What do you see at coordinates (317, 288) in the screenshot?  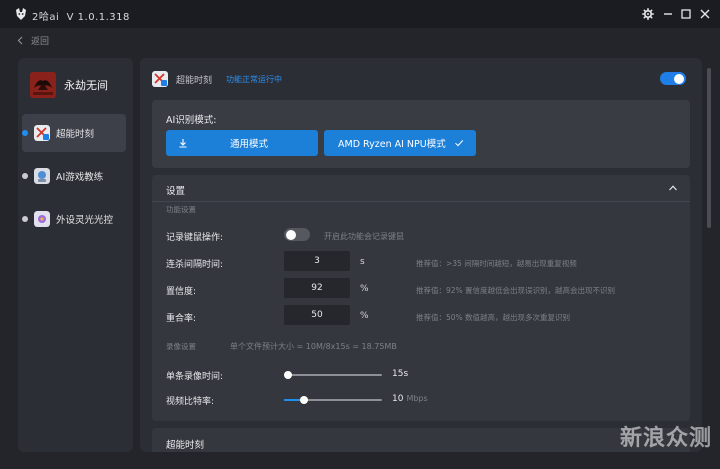 I see `confidence-input: 92` at bounding box center [317, 288].